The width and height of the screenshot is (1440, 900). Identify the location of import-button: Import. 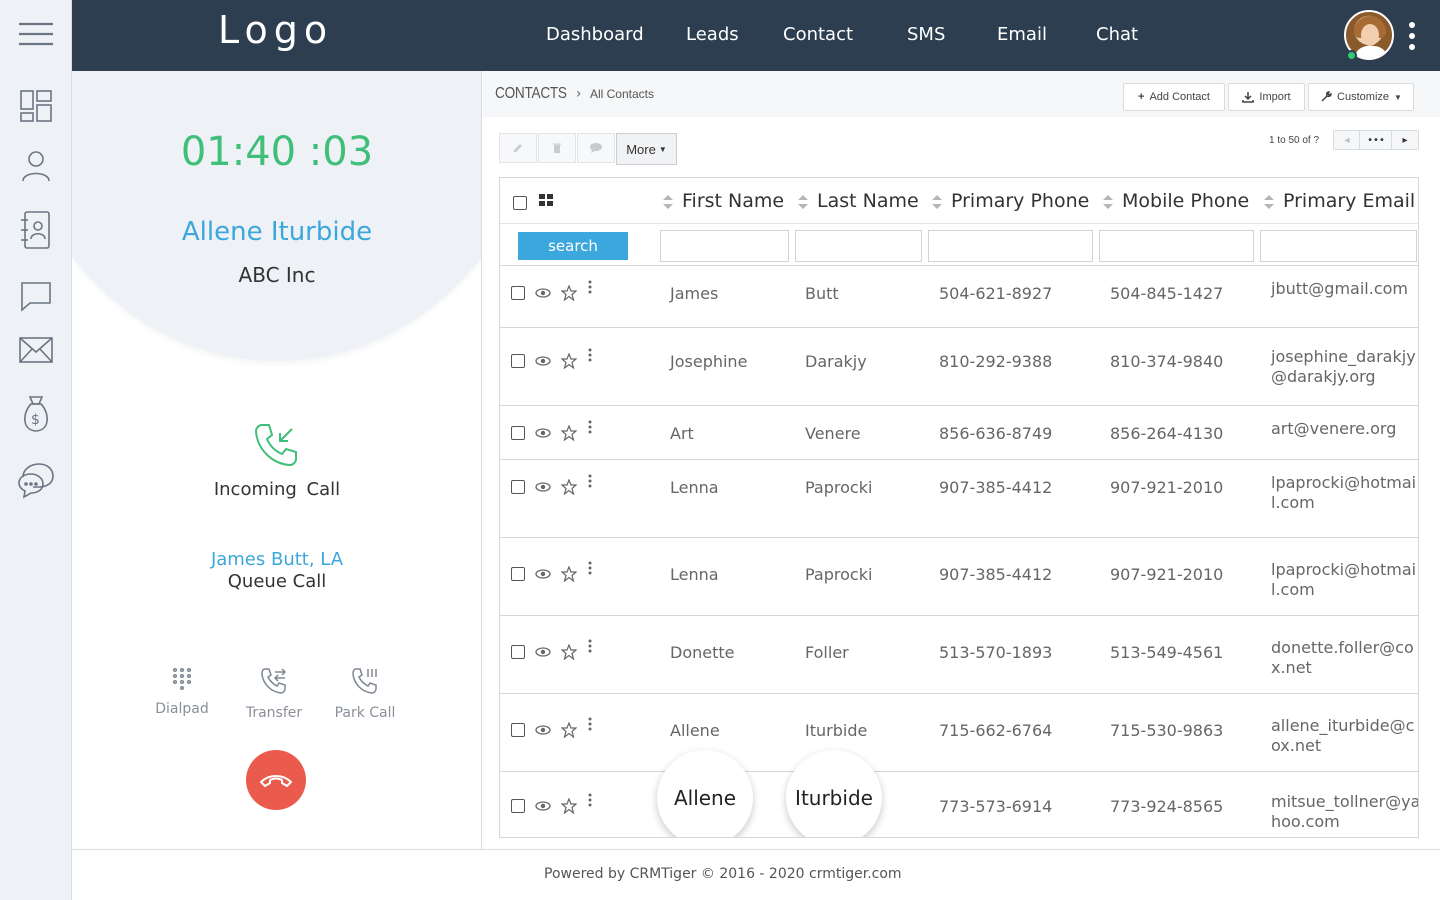
(1266, 97).